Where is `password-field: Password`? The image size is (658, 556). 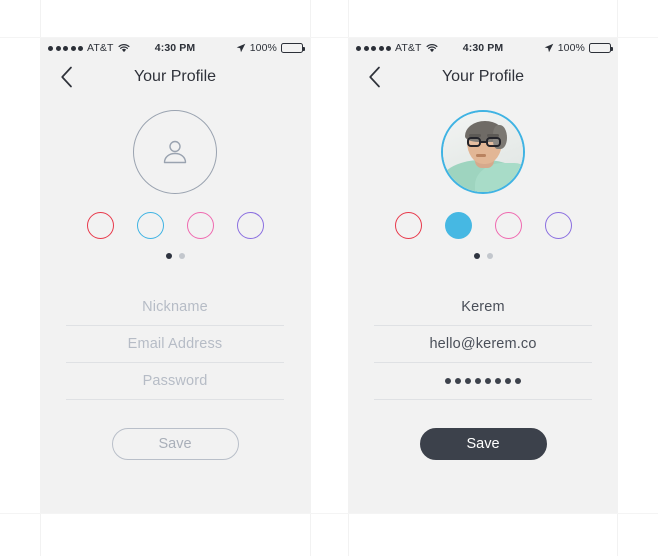 password-field: Password is located at coordinates (175, 381).